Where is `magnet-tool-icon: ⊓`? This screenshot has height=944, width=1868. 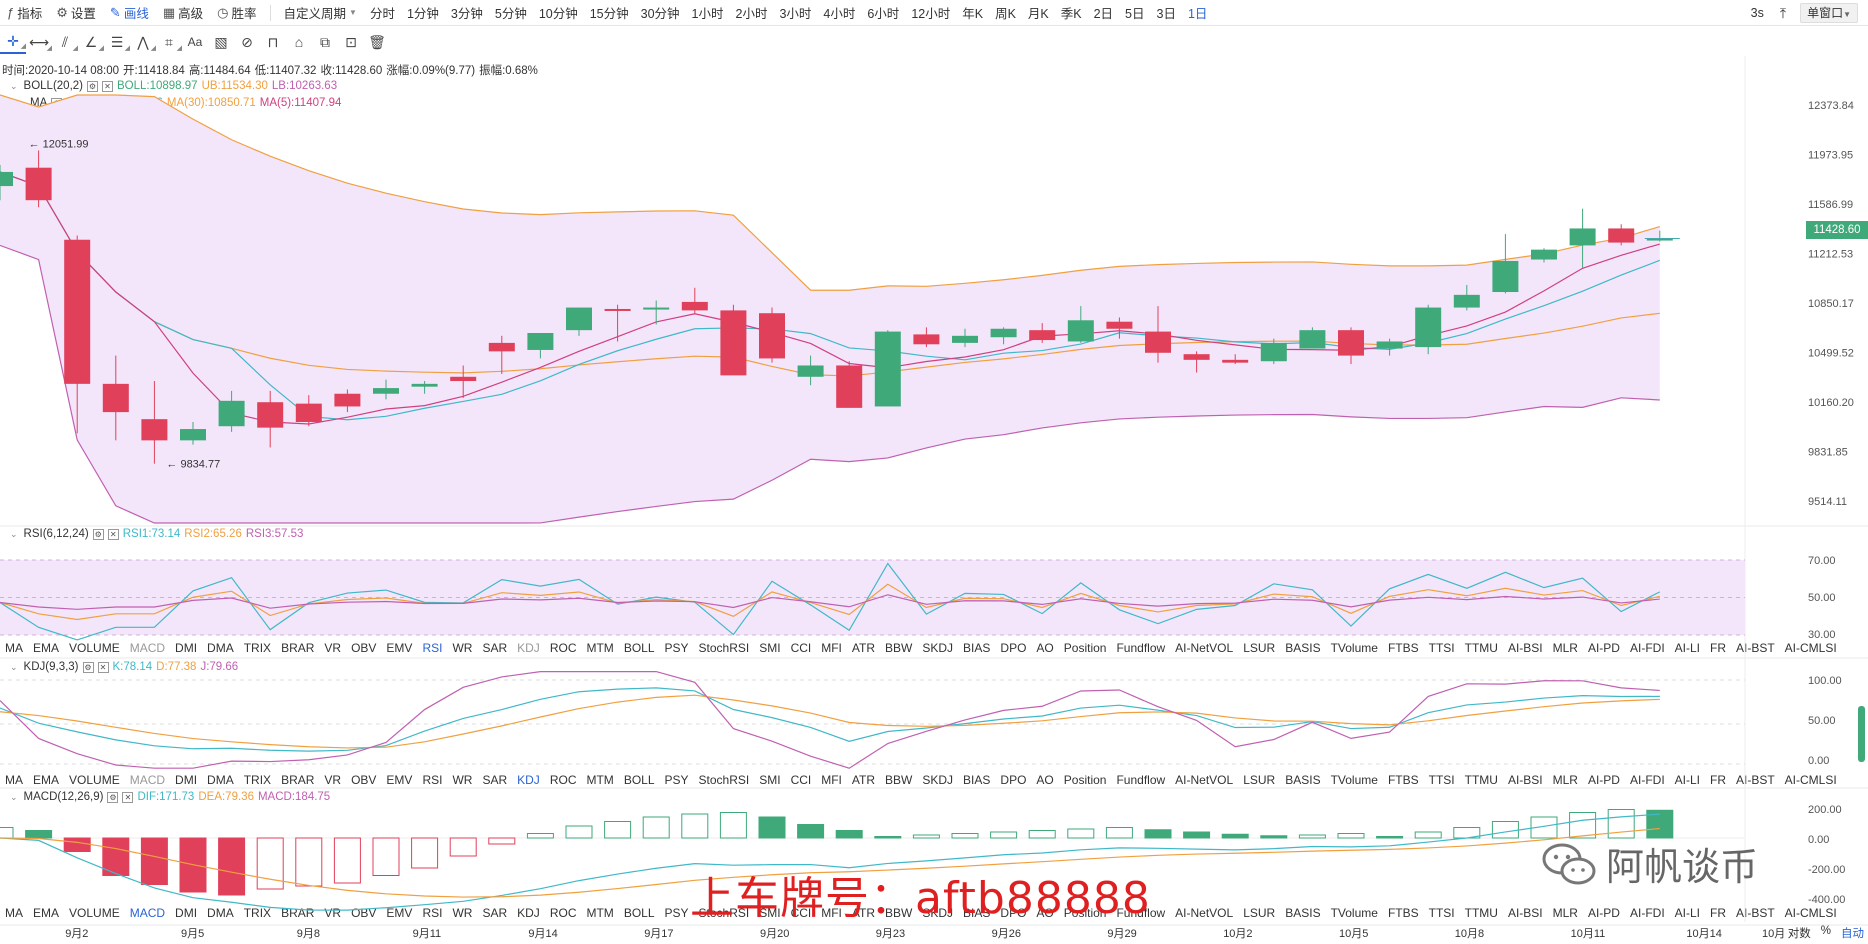
magnet-tool-icon: ⊓ is located at coordinates (273, 42).